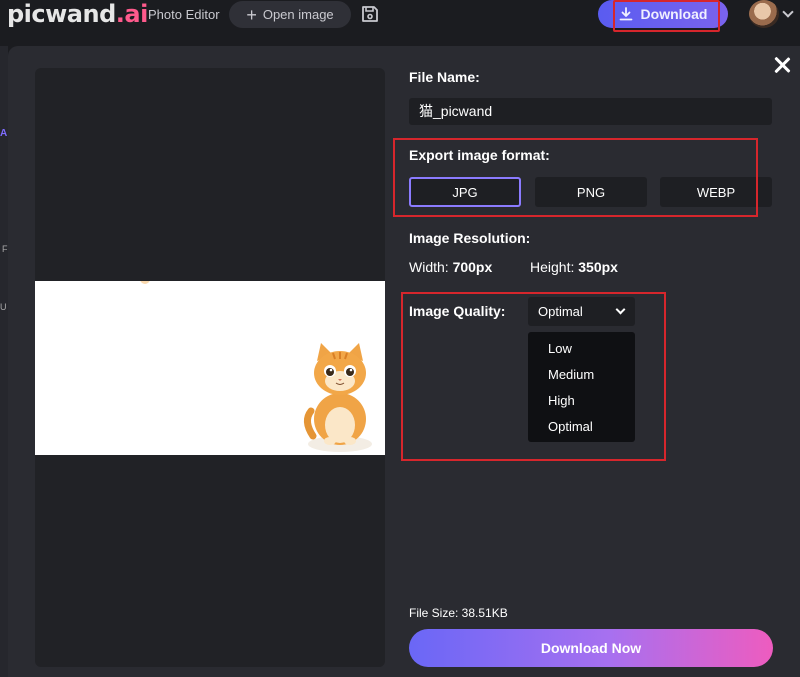  I want to click on preview-image, so click(210, 364).